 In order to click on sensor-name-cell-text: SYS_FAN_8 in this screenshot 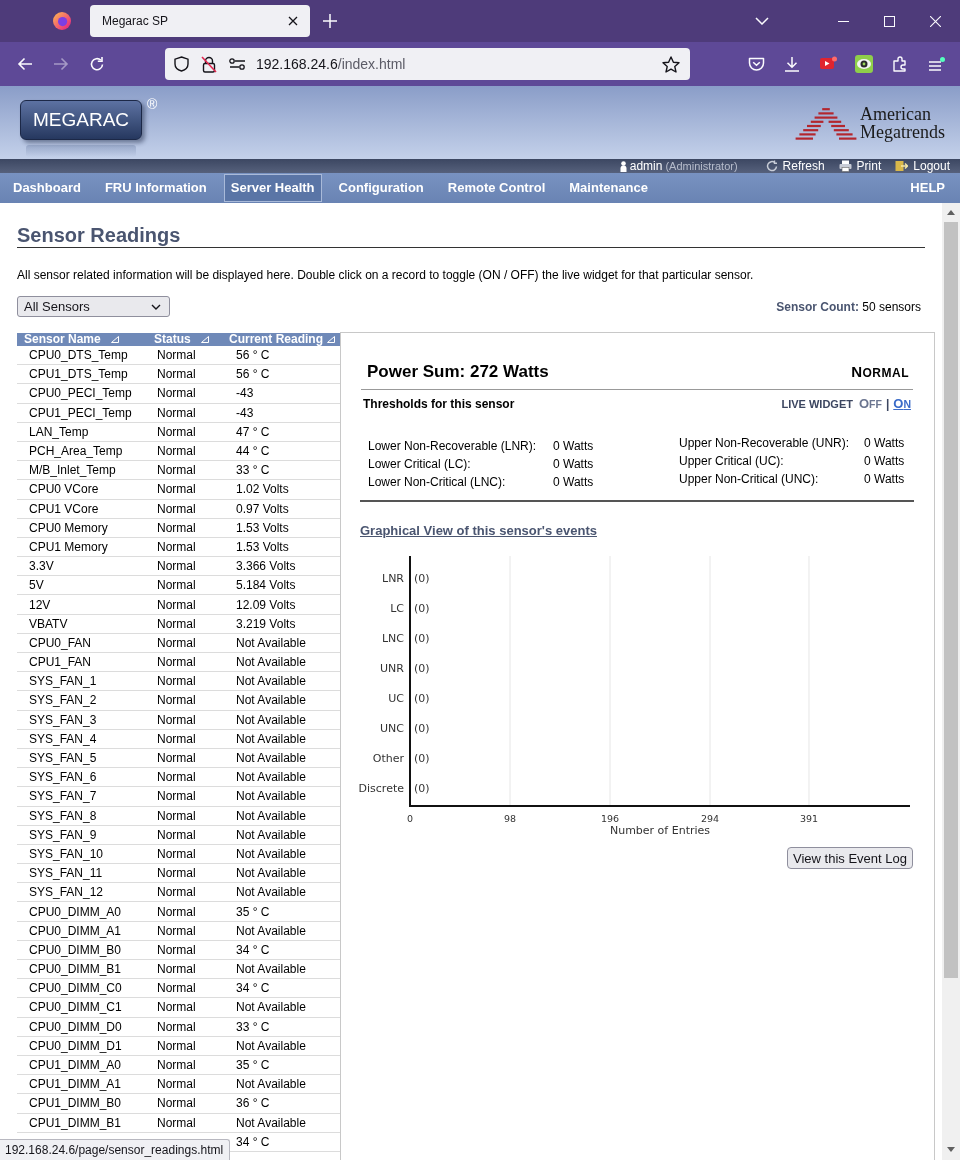, I will do `click(63, 815)`.